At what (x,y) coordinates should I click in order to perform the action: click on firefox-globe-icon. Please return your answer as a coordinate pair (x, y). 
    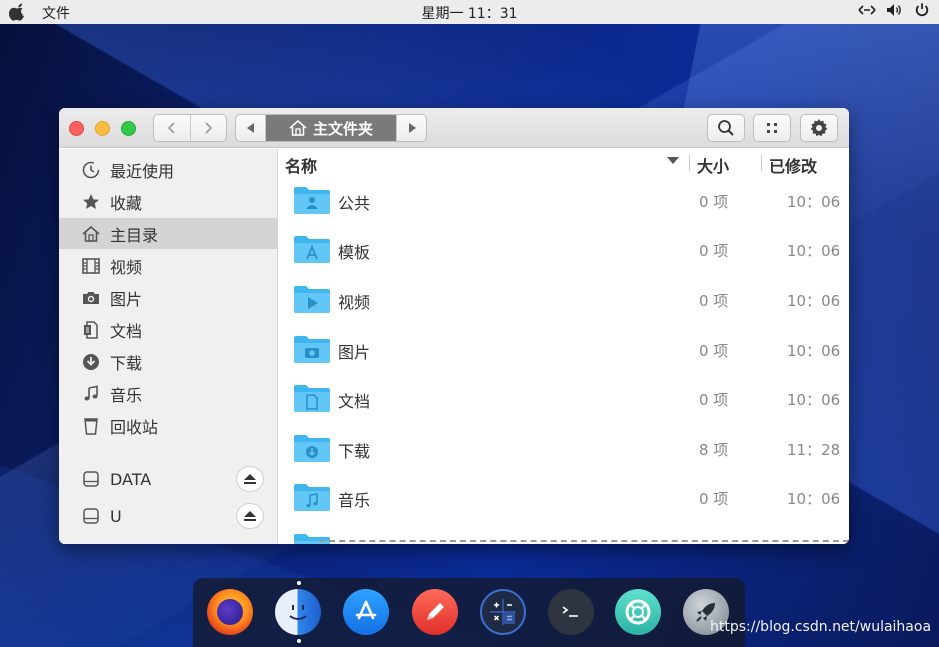
    Looking at the image, I should click on (230, 612).